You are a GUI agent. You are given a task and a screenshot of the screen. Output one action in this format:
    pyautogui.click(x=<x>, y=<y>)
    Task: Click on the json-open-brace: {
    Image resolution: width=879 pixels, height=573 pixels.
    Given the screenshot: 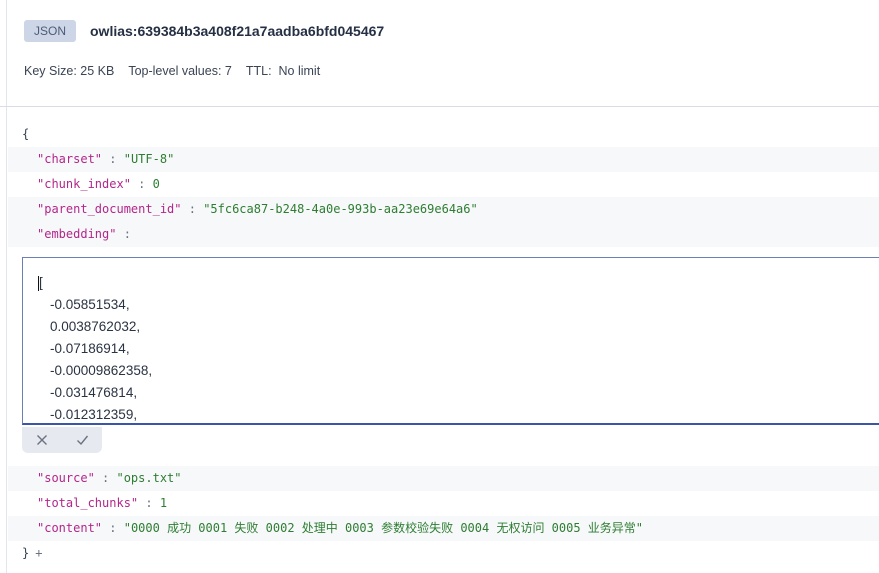 What is the action you would take?
    pyautogui.click(x=26, y=134)
    